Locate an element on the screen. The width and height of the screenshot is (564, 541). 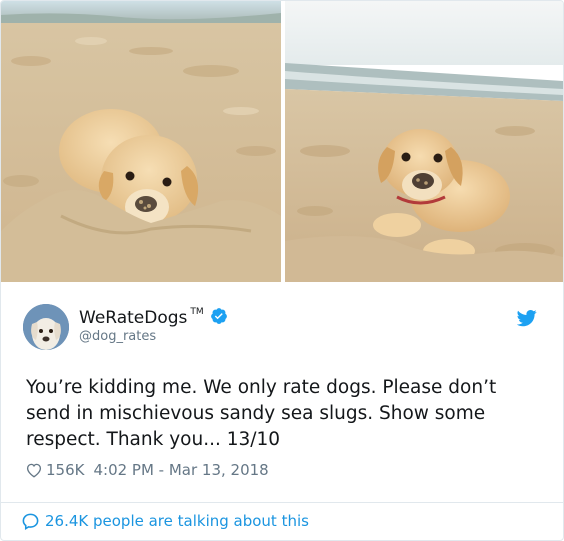
talking-link: 26.4K people are talking about this is located at coordinates (165, 521).